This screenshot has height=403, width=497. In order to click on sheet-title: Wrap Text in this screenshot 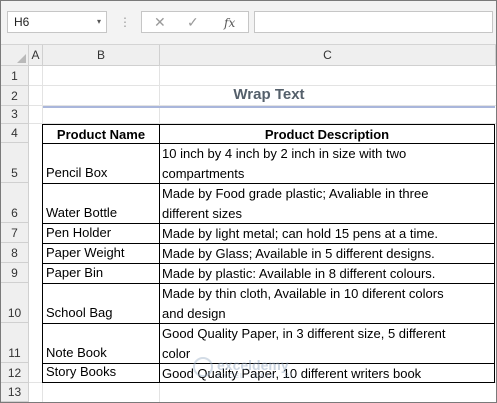, I will do `click(269, 94)`.